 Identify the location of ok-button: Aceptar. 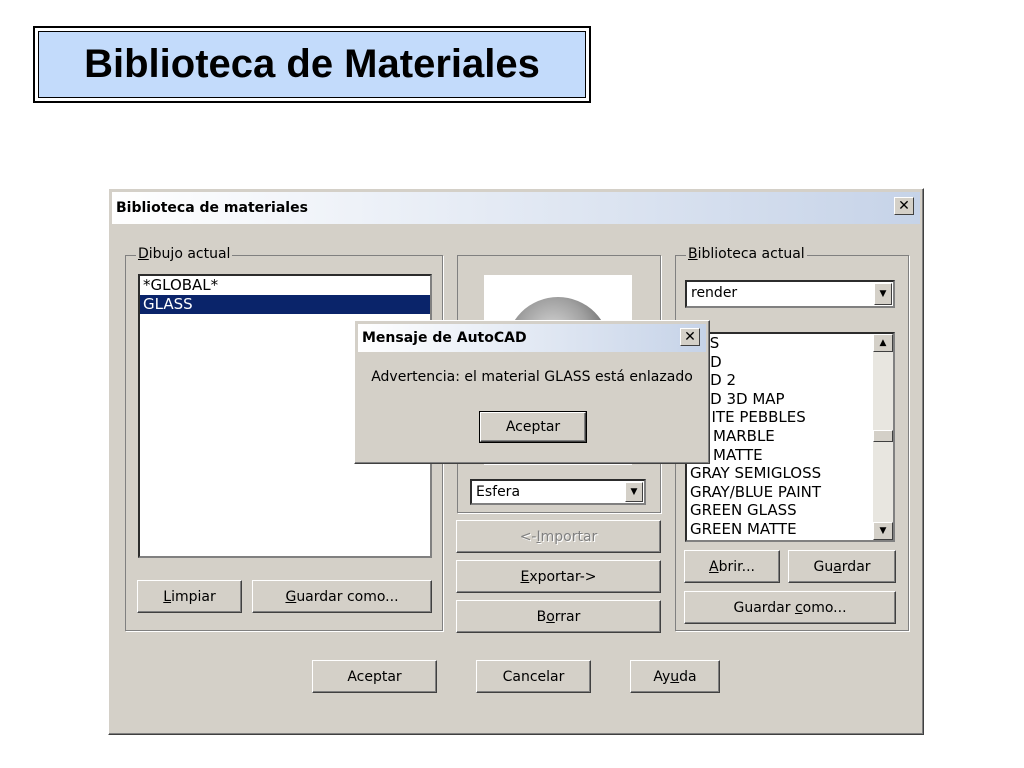
(374, 676).